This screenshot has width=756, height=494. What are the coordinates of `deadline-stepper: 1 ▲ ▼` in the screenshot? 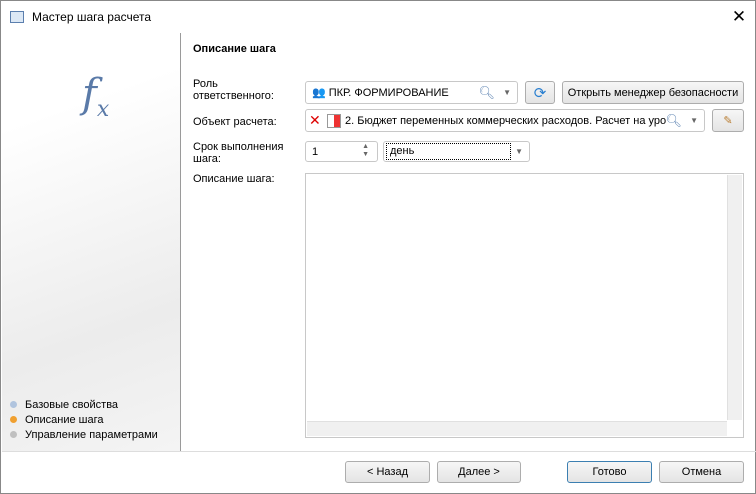 It's located at (341, 151).